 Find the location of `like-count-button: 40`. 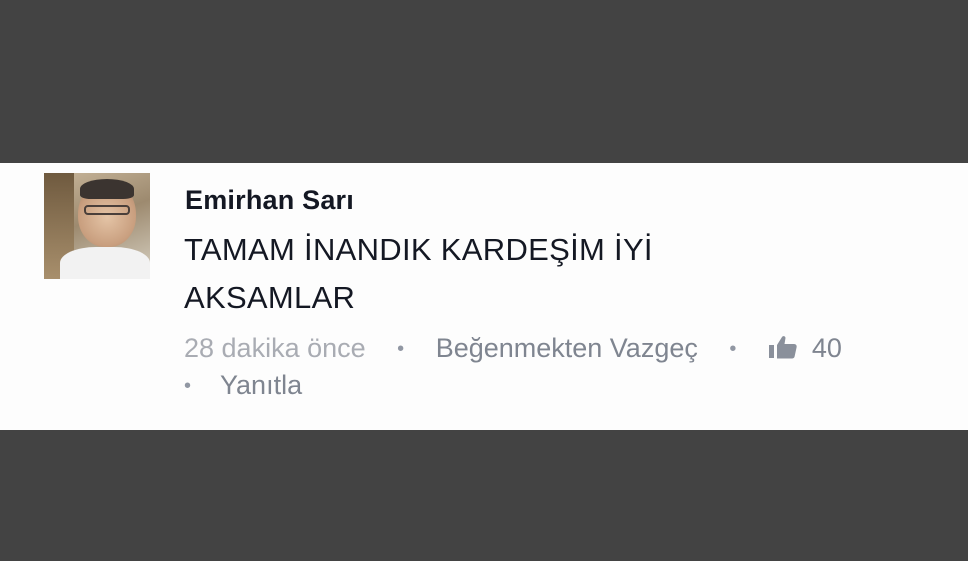

like-count-button: 40 is located at coordinates (805, 348).